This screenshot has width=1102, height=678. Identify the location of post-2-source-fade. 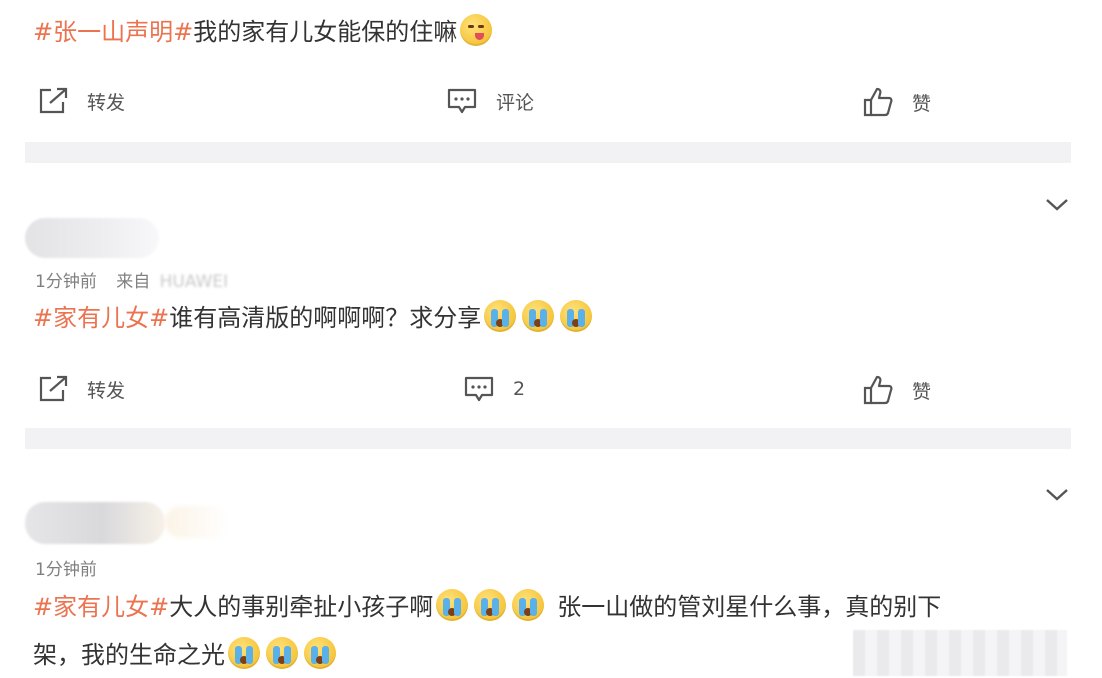
(310, 275).